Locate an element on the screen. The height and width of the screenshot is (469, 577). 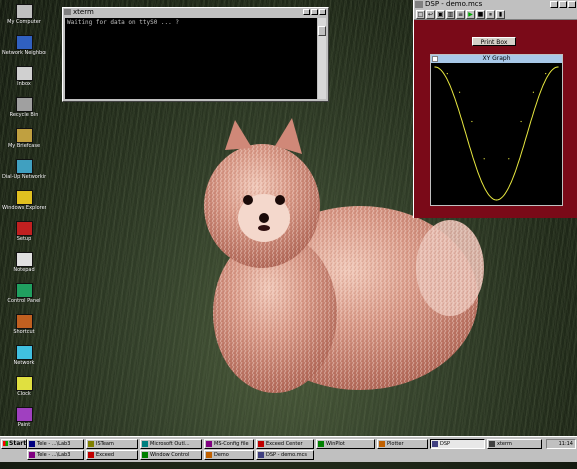
start-button: Start is located at coordinates (14, 444).